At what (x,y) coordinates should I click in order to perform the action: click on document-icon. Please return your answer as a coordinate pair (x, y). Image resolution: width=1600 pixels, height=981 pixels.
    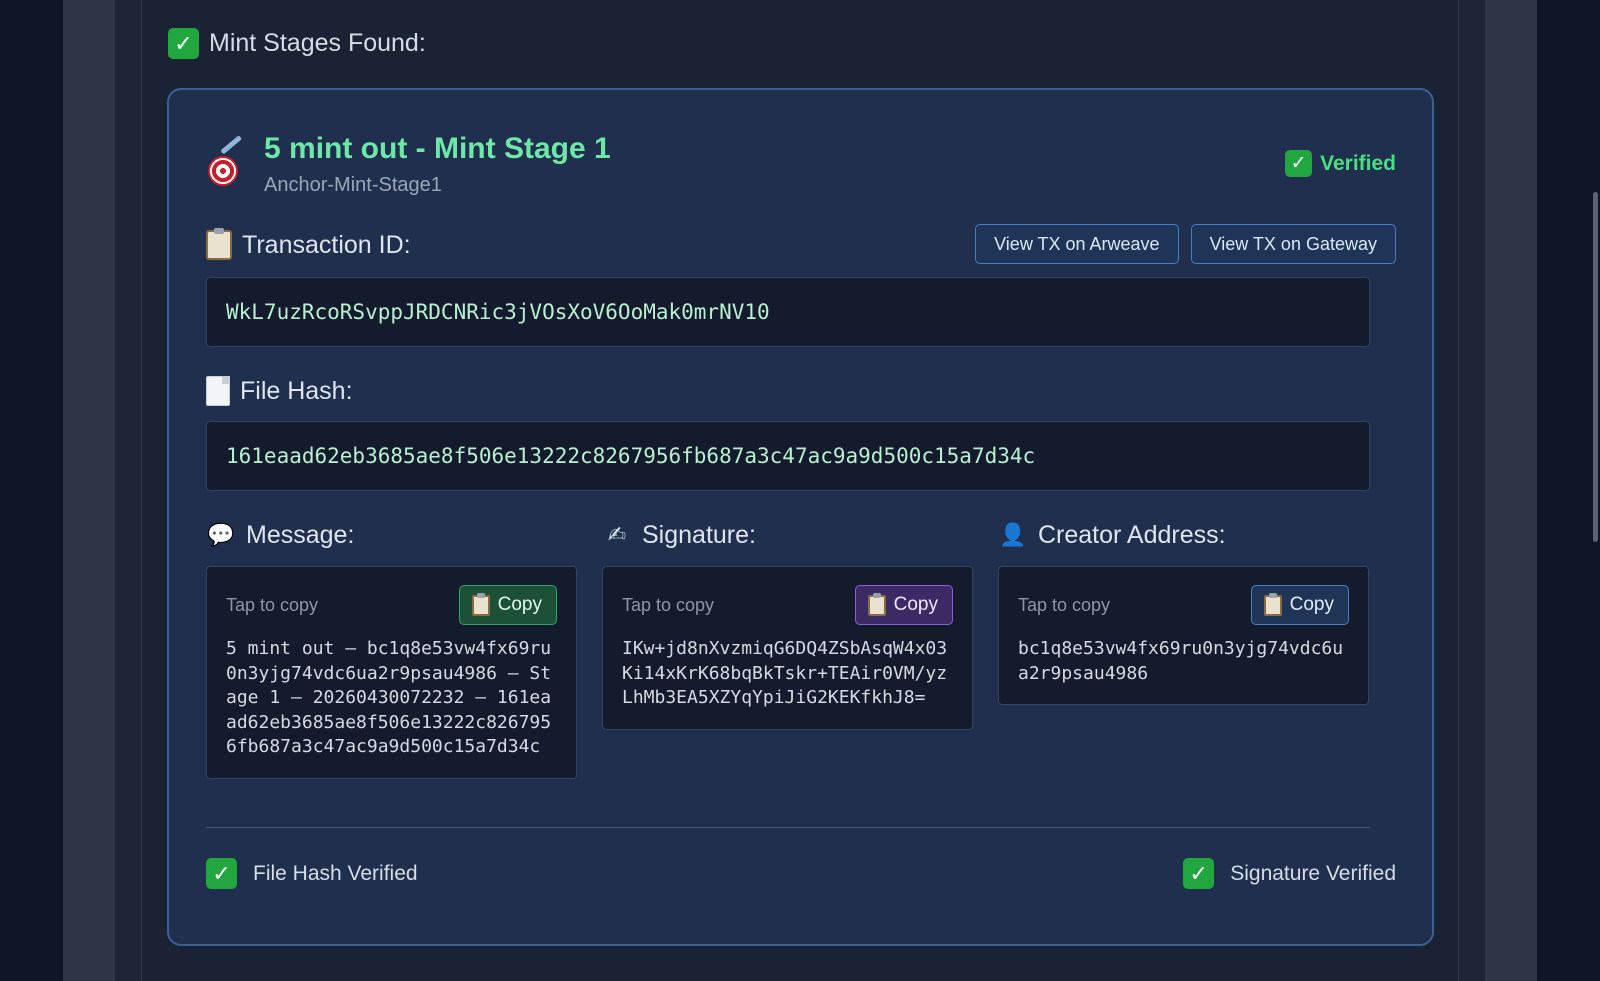
    Looking at the image, I should click on (218, 391).